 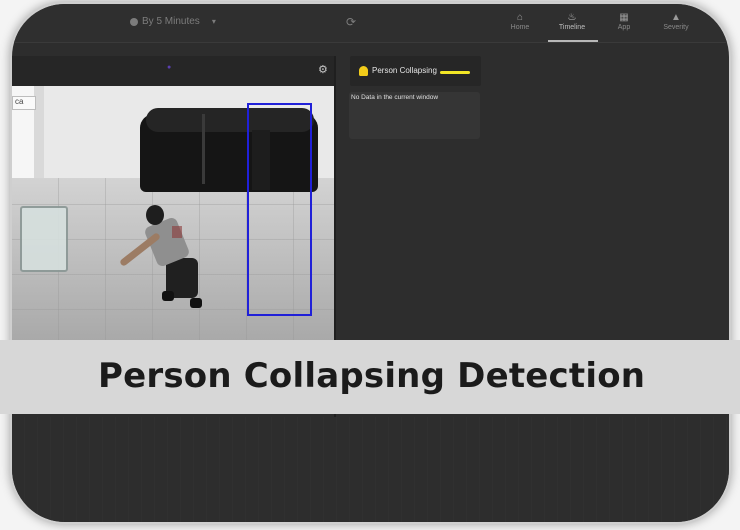 What do you see at coordinates (395, 97) in the screenshot?
I see `no-data-text: No Data in the current window` at bounding box center [395, 97].